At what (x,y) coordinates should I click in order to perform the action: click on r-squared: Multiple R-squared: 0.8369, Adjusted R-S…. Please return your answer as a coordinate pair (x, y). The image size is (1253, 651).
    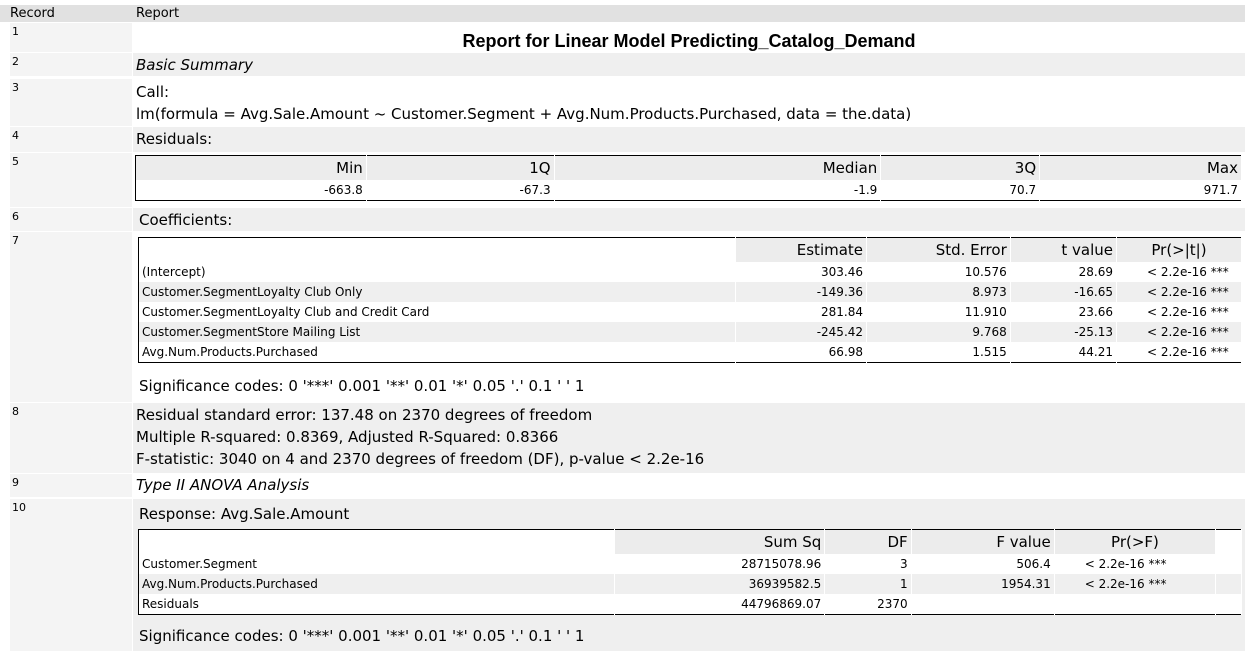
    Looking at the image, I should click on (347, 437).